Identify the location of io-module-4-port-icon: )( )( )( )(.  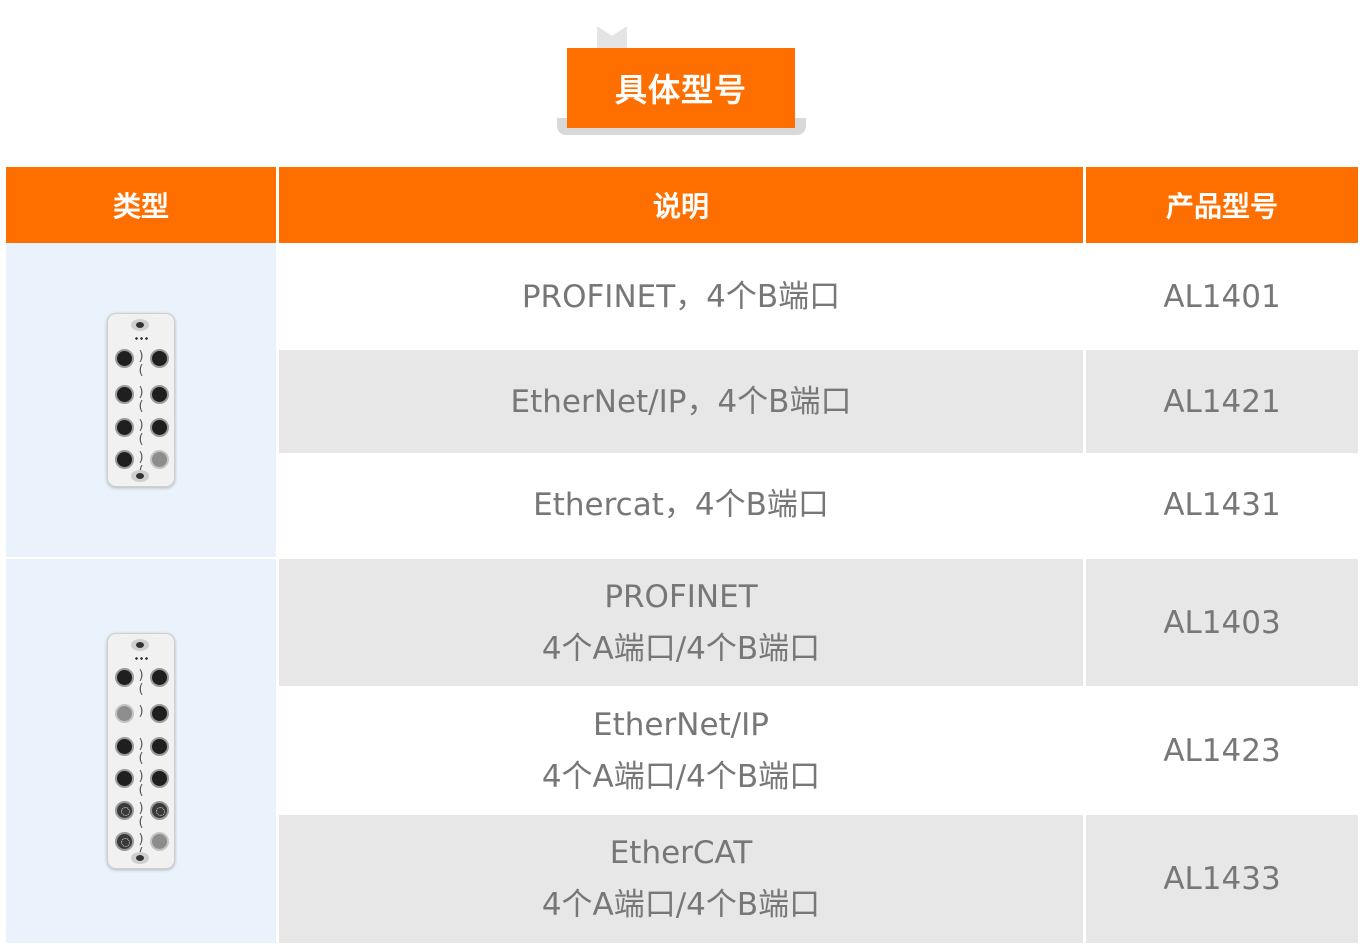
(141, 400).